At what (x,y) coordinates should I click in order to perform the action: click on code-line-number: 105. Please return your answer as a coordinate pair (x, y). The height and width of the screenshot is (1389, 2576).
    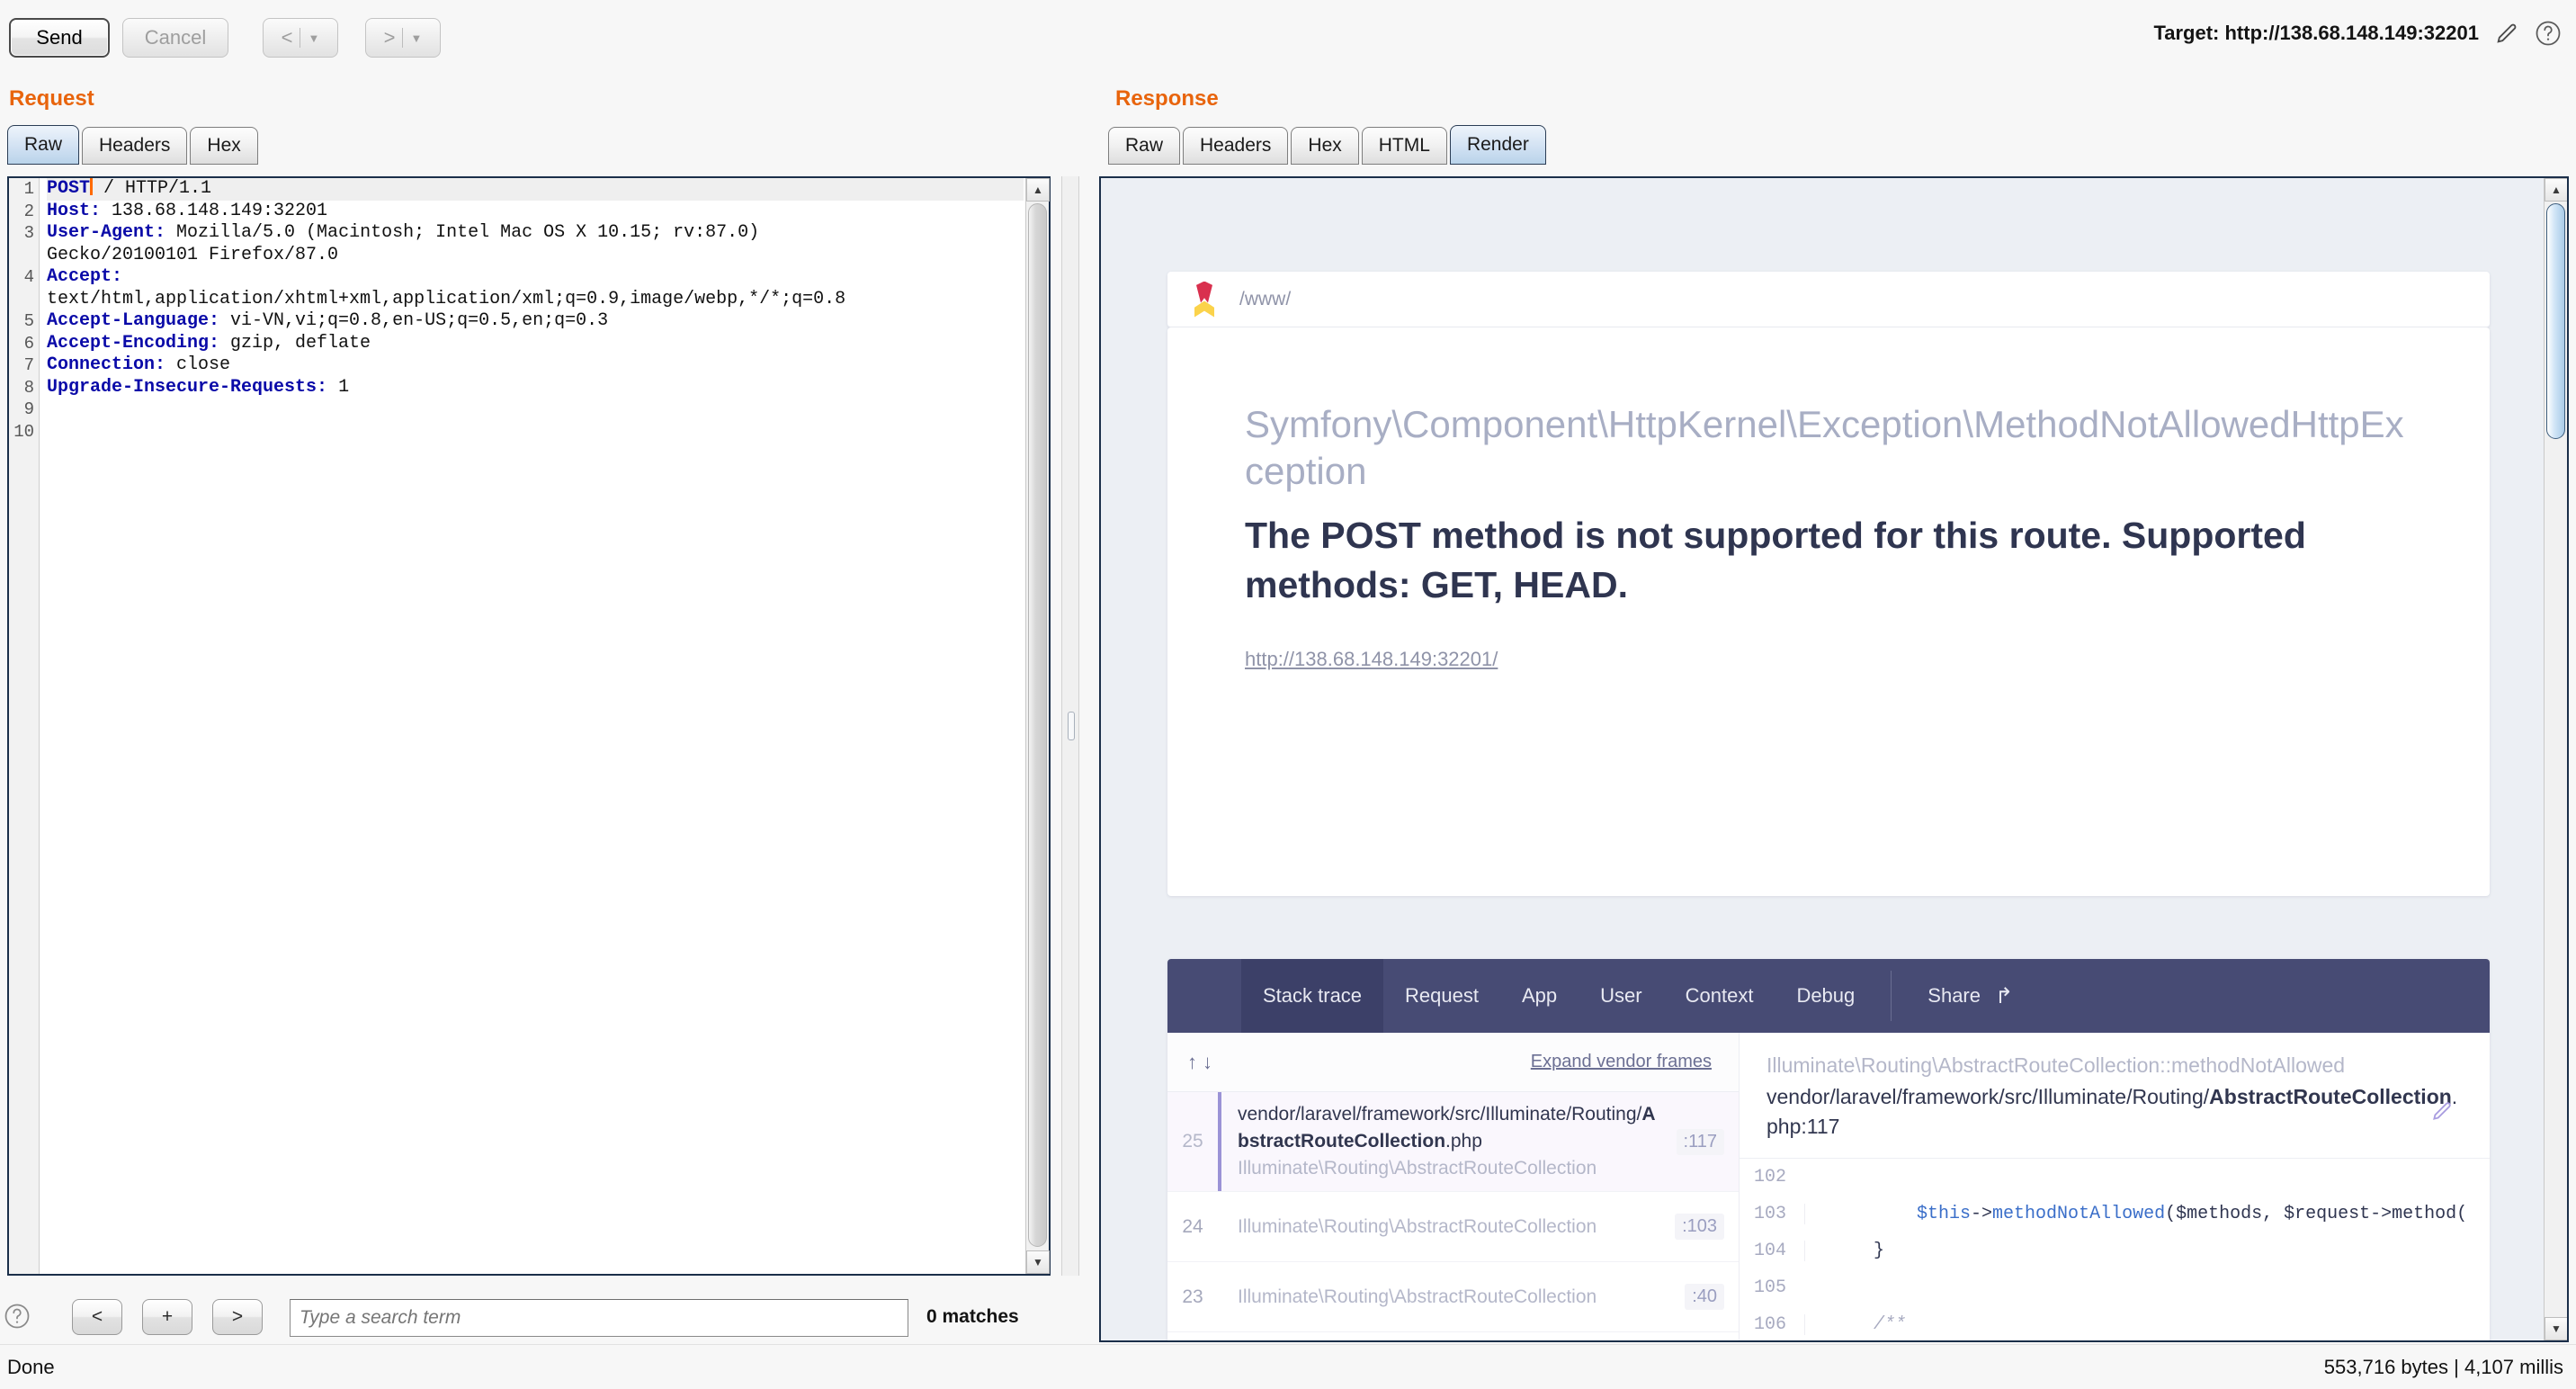
    Looking at the image, I should click on (1769, 1287).